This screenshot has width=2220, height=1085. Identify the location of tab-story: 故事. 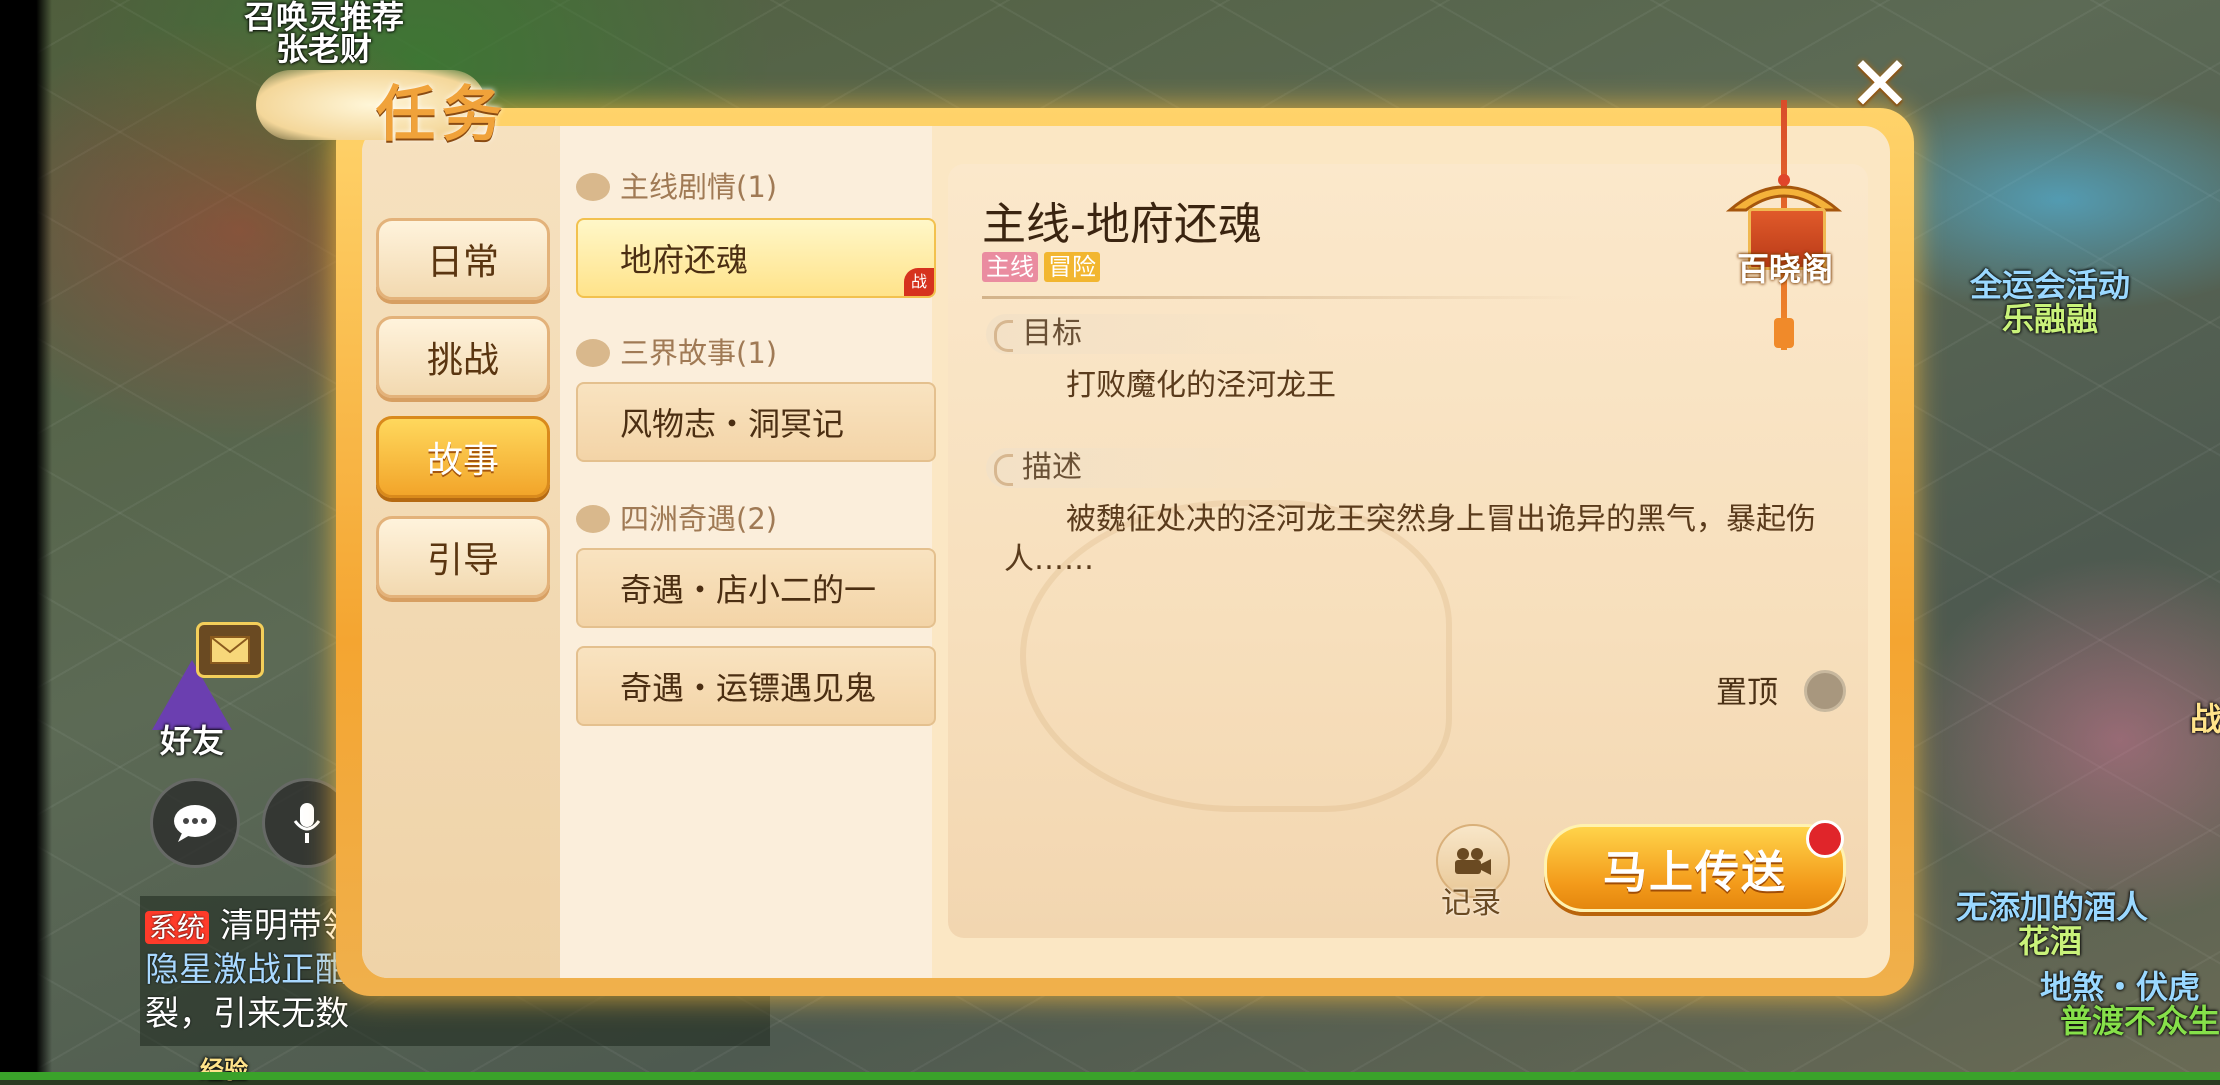
(463, 457).